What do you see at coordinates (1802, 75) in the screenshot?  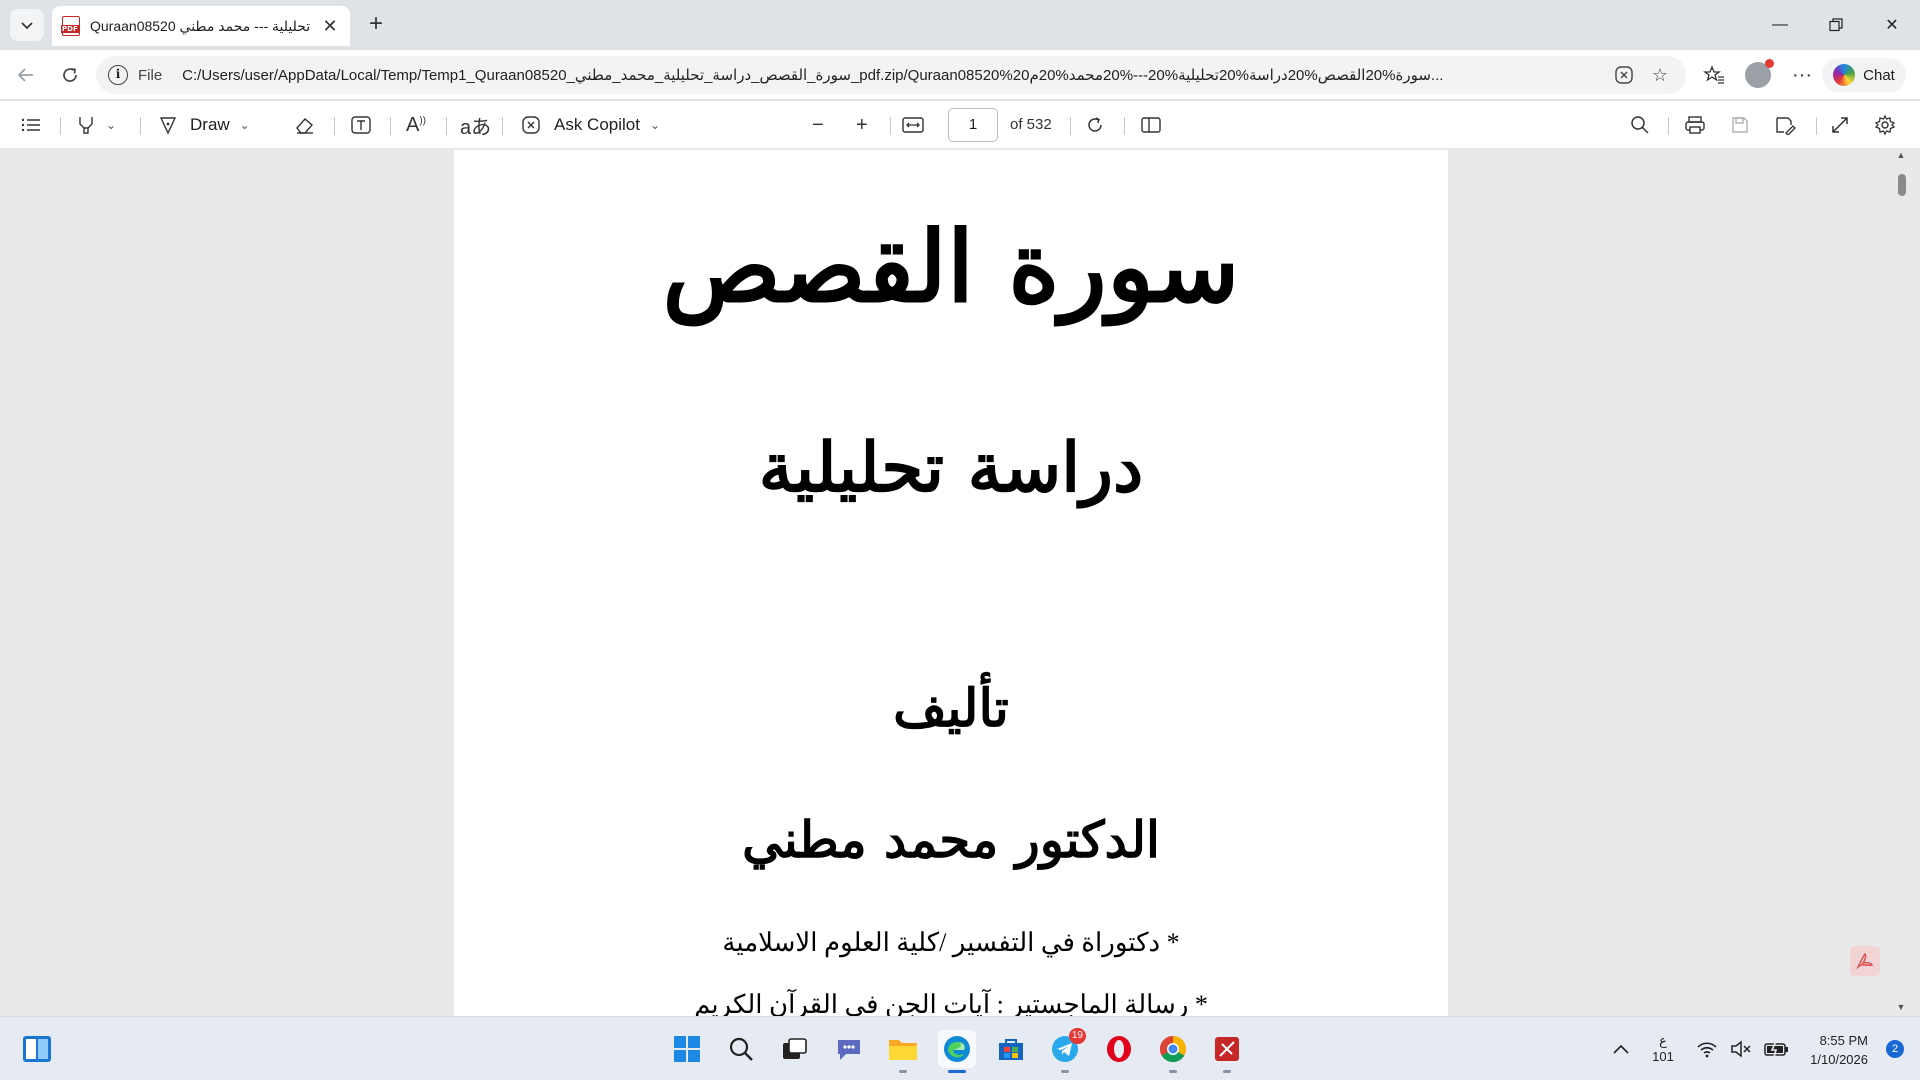 I see `more-menu-button: ···` at bounding box center [1802, 75].